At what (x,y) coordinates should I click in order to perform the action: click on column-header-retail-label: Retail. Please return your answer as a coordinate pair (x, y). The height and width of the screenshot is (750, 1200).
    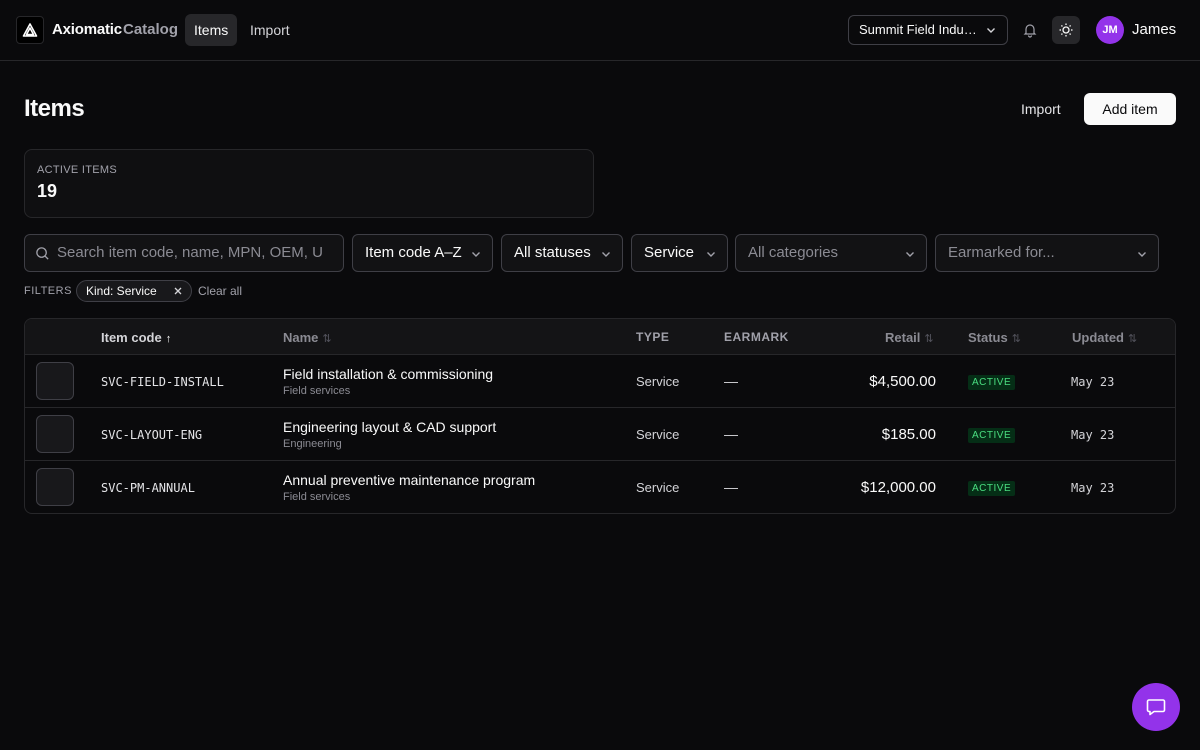
    Looking at the image, I should click on (903, 337).